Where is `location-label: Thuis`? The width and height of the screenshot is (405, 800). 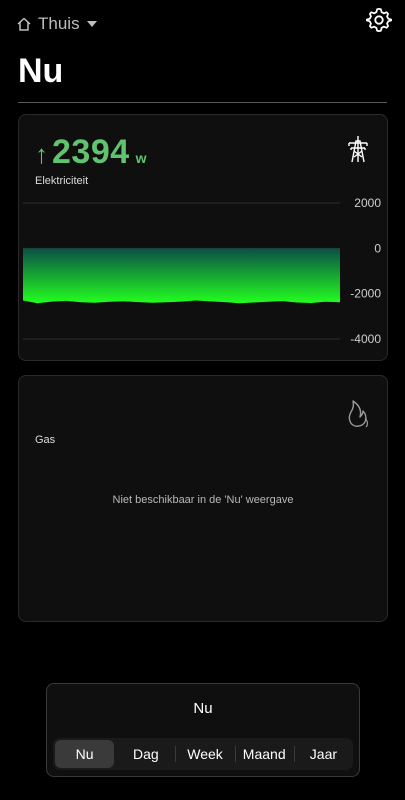 location-label: Thuis is located at coordinates (59, 23).